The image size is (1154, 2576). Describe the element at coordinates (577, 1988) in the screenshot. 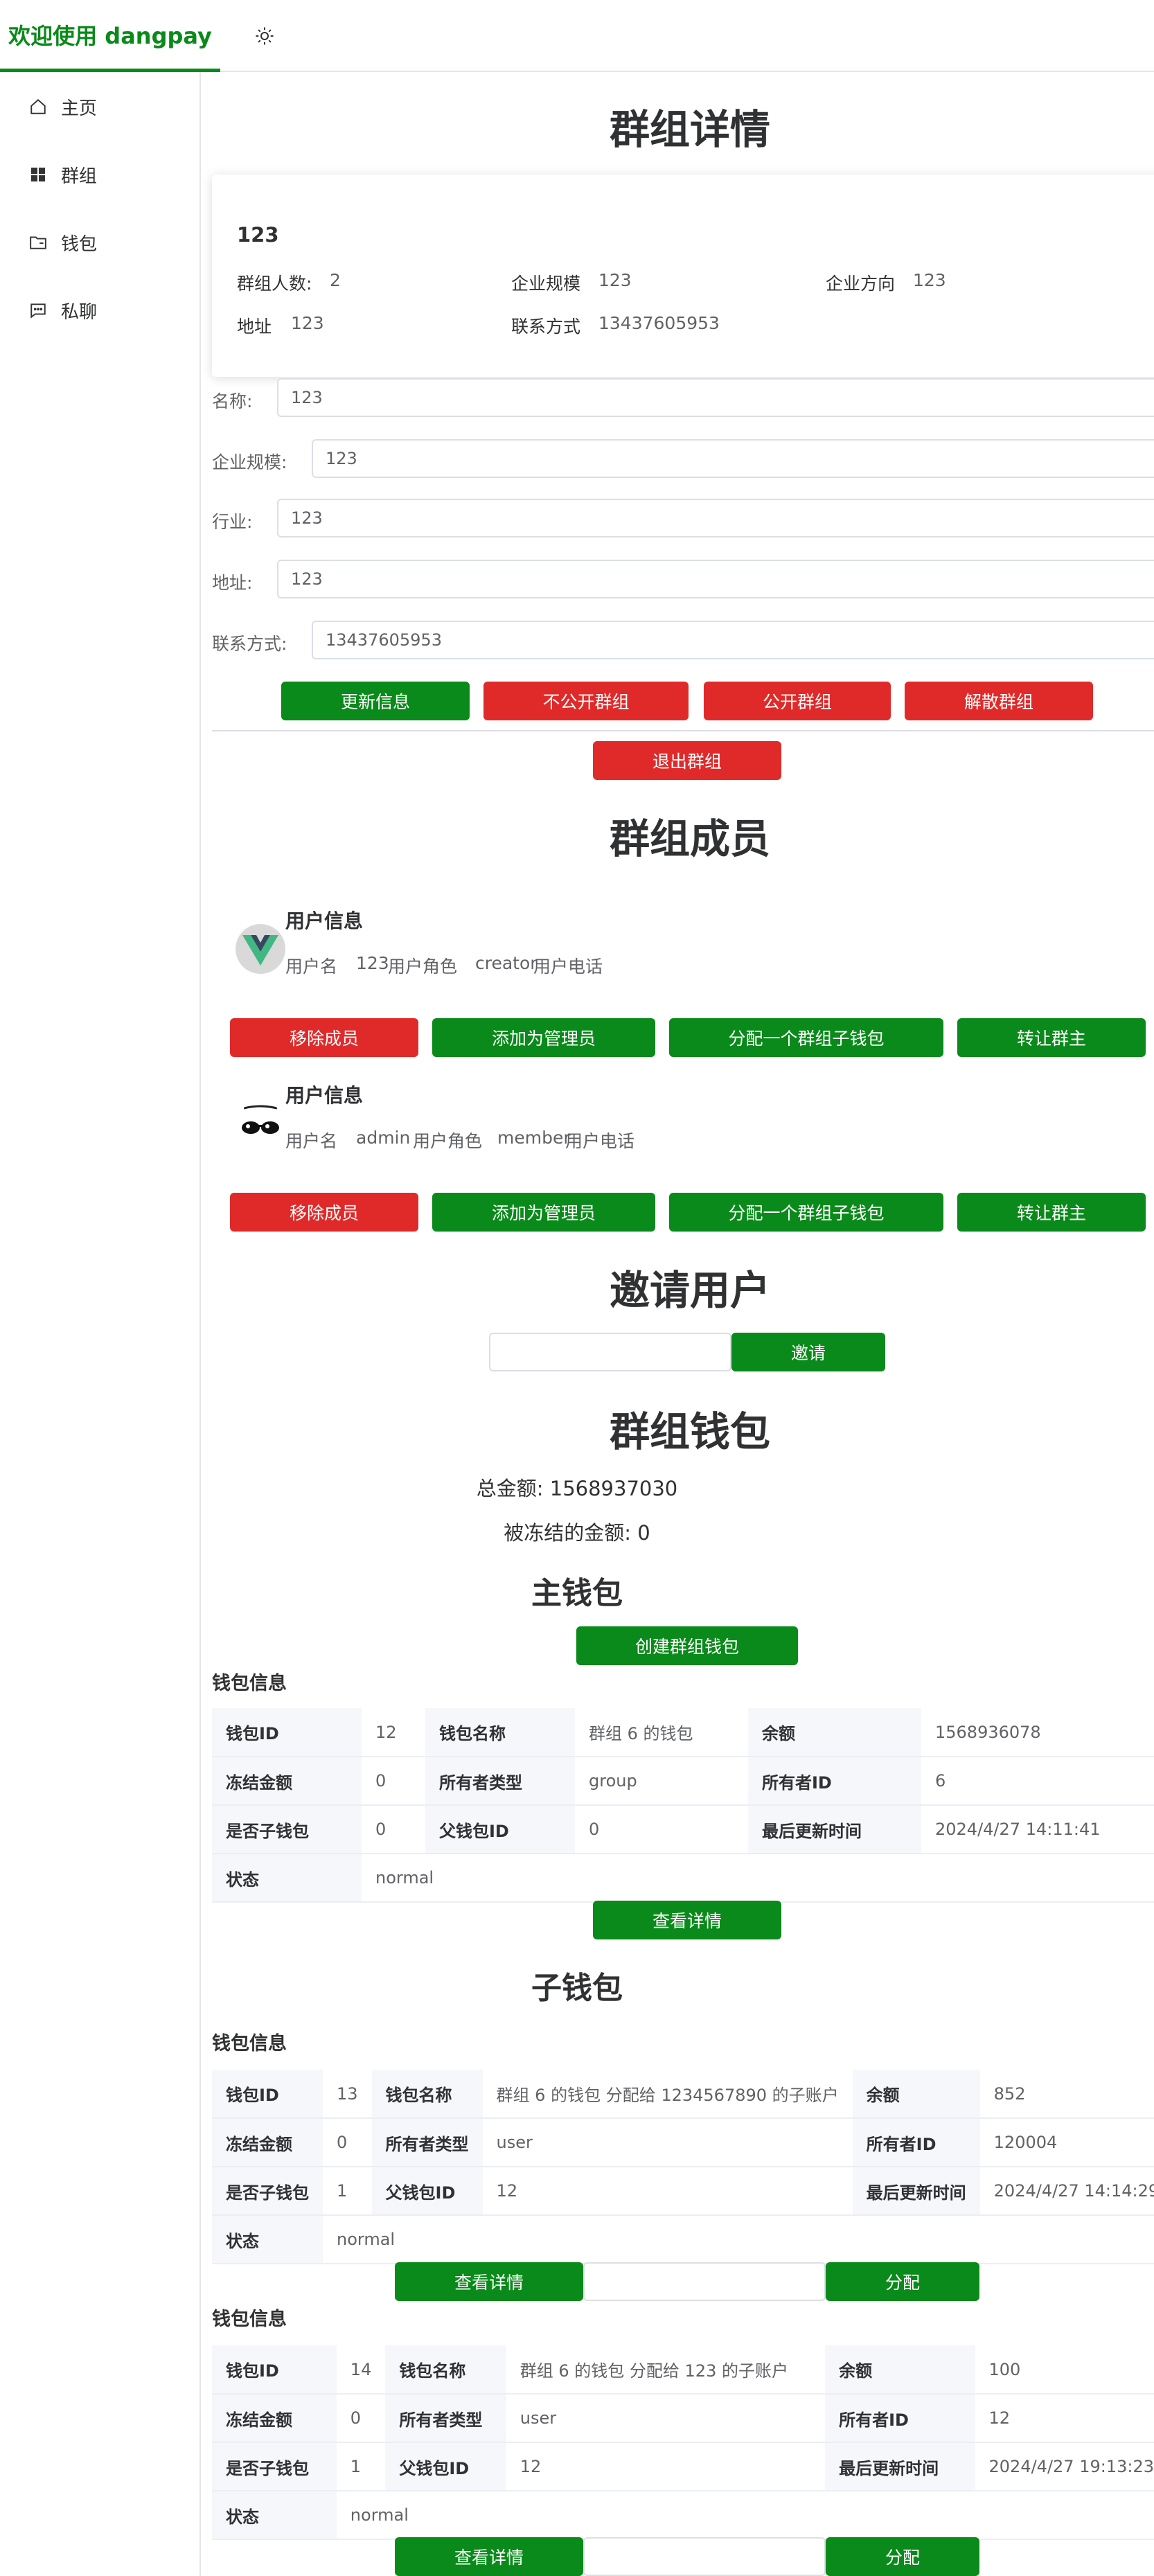

I see `sub-wallet-title: 子钱包` at that location.